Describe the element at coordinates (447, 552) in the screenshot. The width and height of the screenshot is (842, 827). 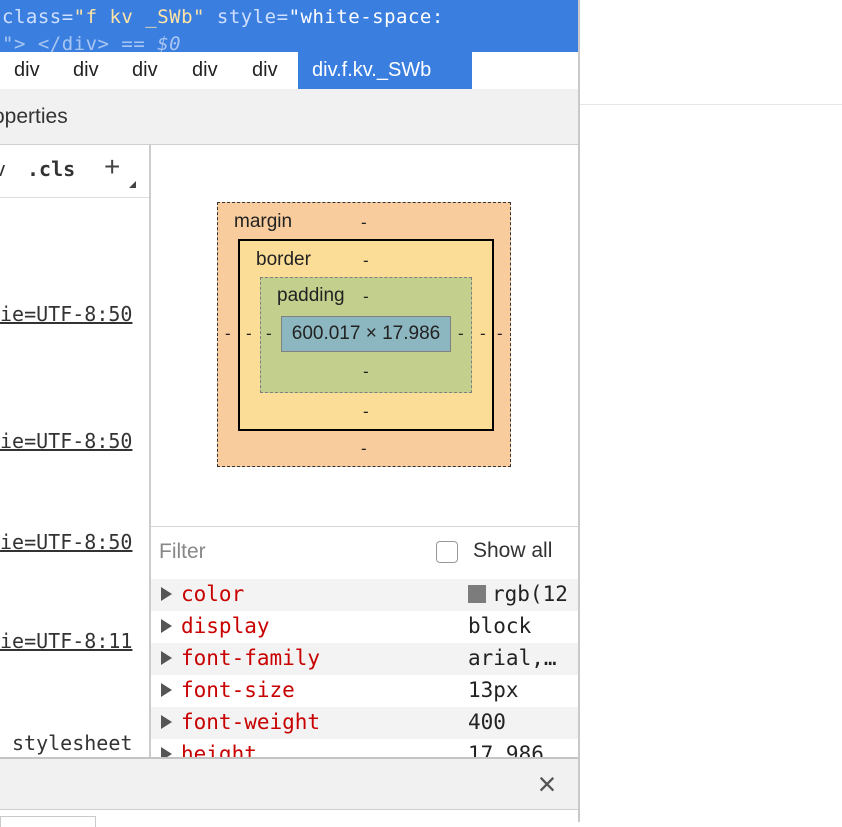
I see `show-all-checkbox` at that location.